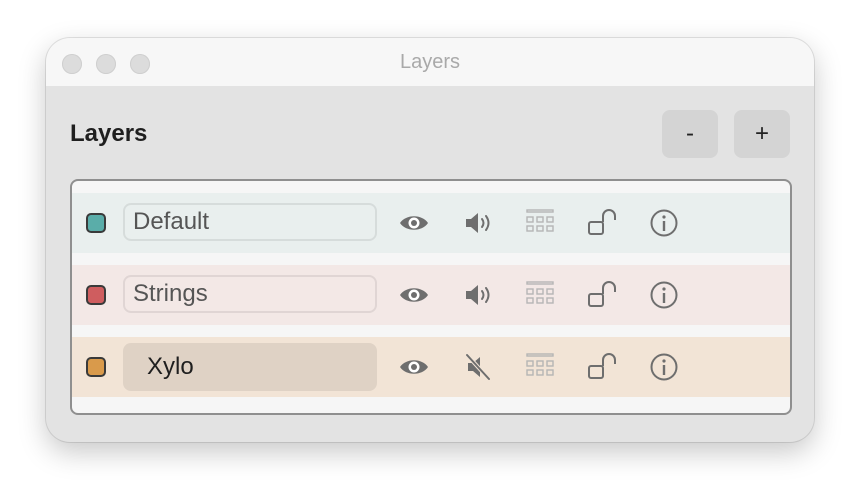 The height and width of the screenshot is (496, 860). I want to click on layer-row: Default, so click(431, 223).